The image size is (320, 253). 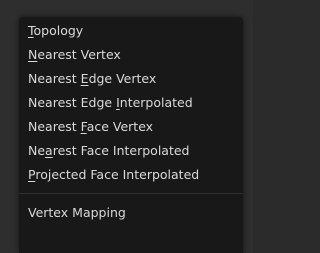 I want to click on menu-item-nearest-vertex: Nearest Vertex, so click(x=131, y=55).